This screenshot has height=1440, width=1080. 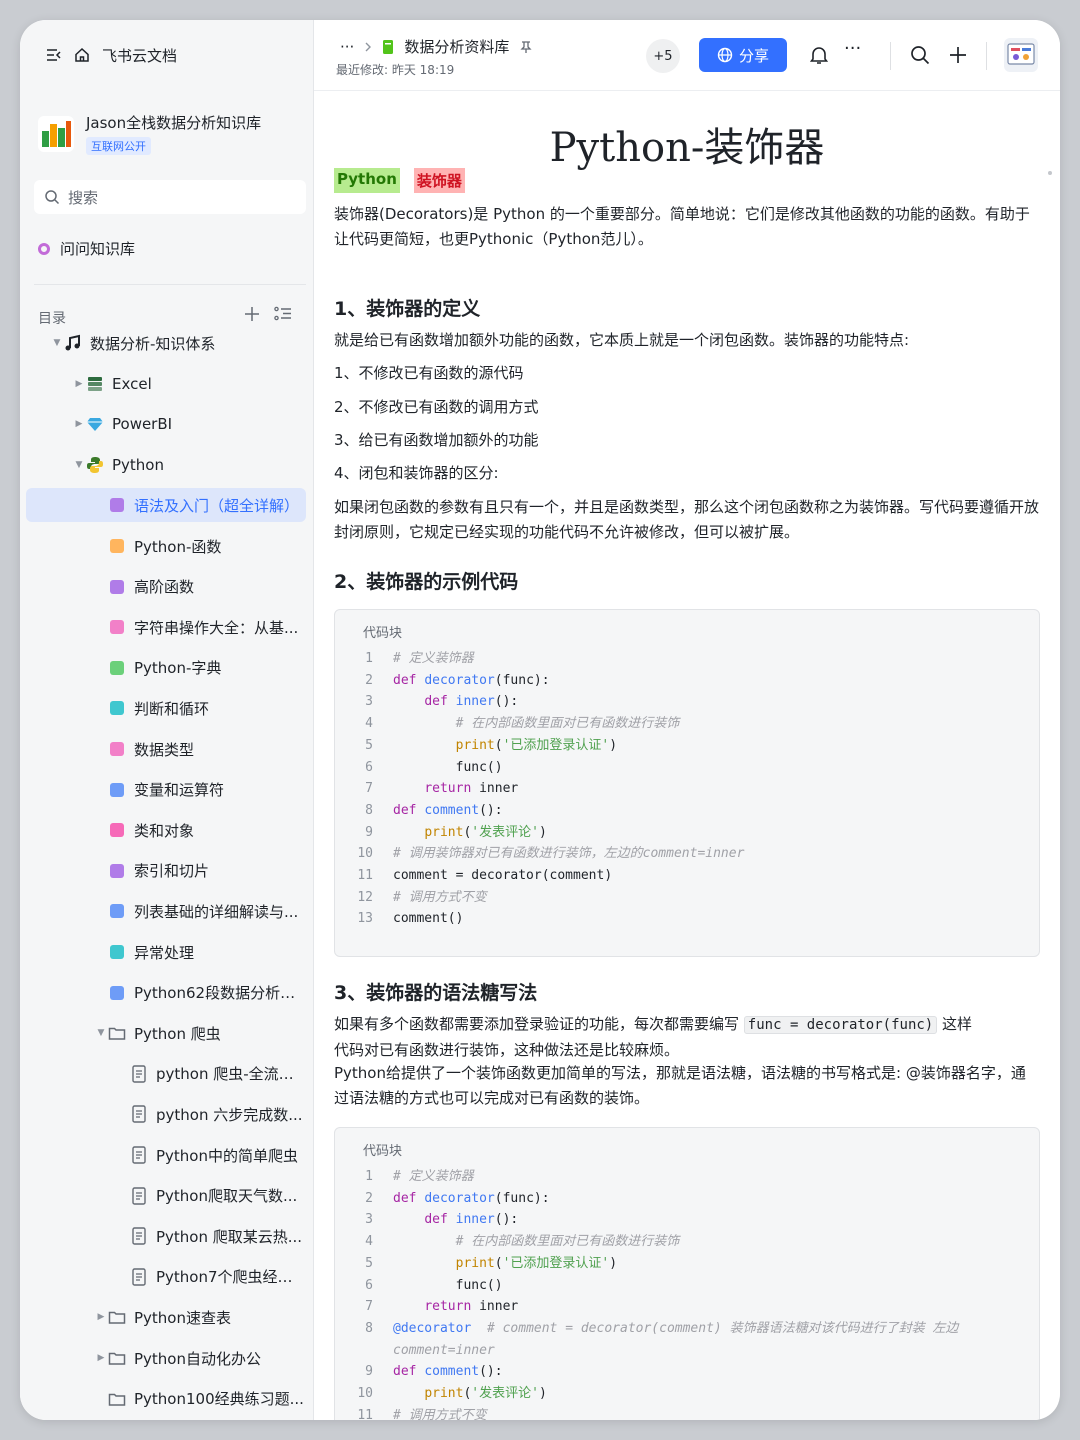 I want to click on tree-item-label: 变量和运算符, so click(x=179, y=790).